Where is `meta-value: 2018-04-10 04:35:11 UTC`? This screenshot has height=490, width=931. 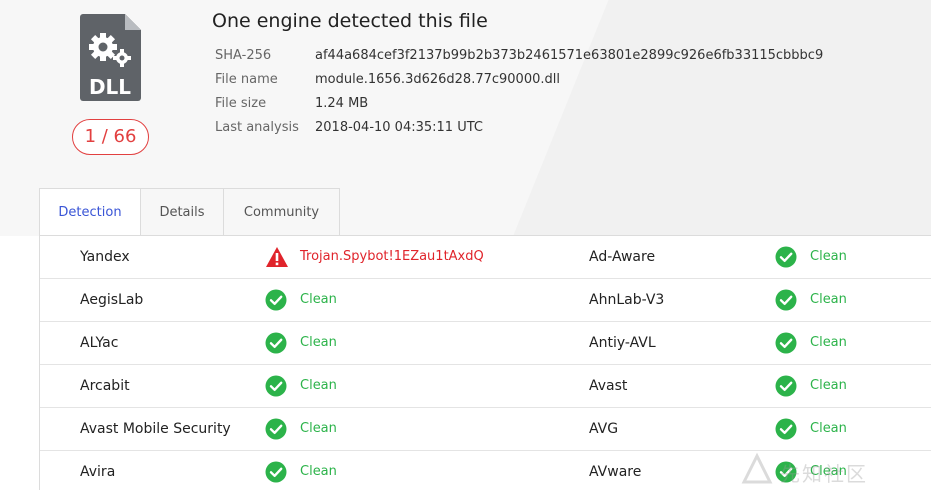
meta-value: 2018-04-10 04:35:11 UTC is located at coordinates (399, 127).